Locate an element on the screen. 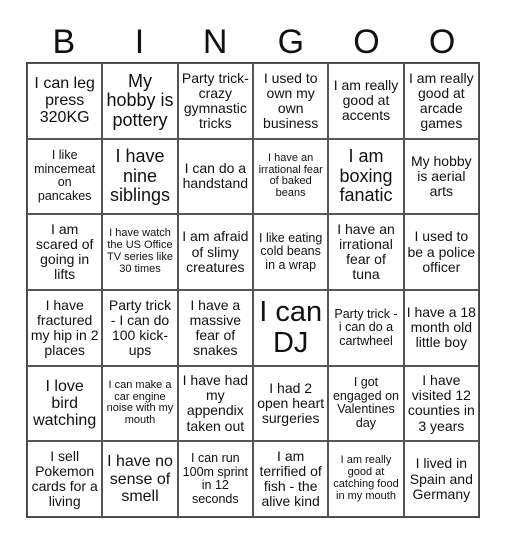 The height and width of the screenshot is (544, 506). bingo-cell: I have an irrational fear of baked beans is located at coordinates (291, 176).